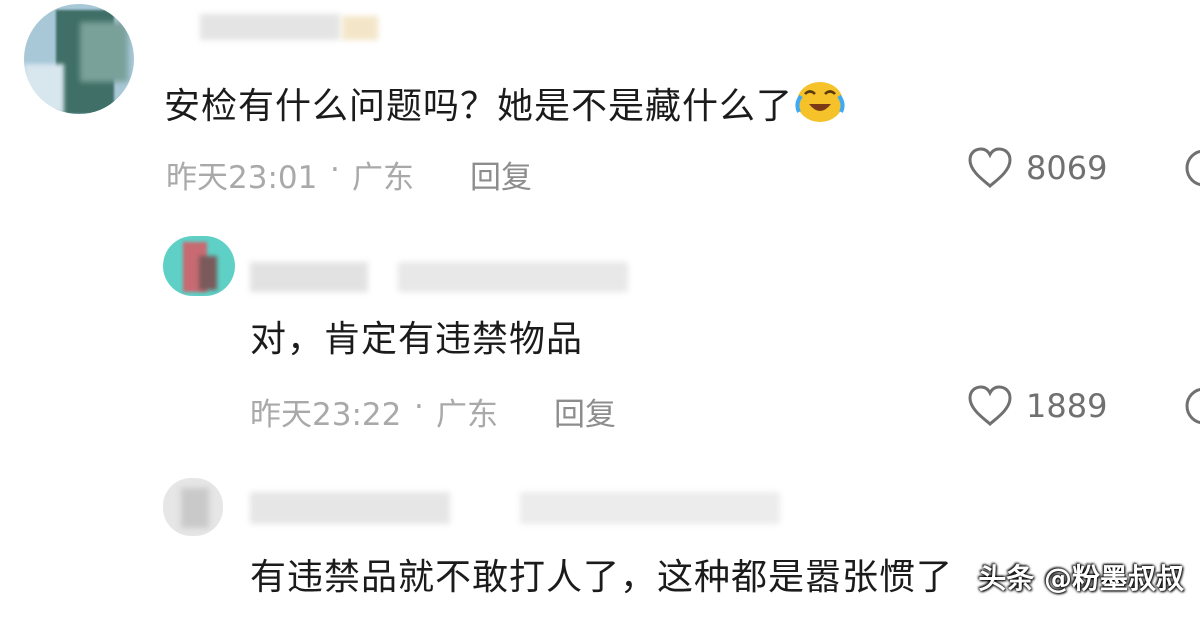  Describe the element at coordinates (602, 577) in the screenshot. I see `comment-text: 有违禁品就不敢打人了，这种都是嚣张惯了` at that location.